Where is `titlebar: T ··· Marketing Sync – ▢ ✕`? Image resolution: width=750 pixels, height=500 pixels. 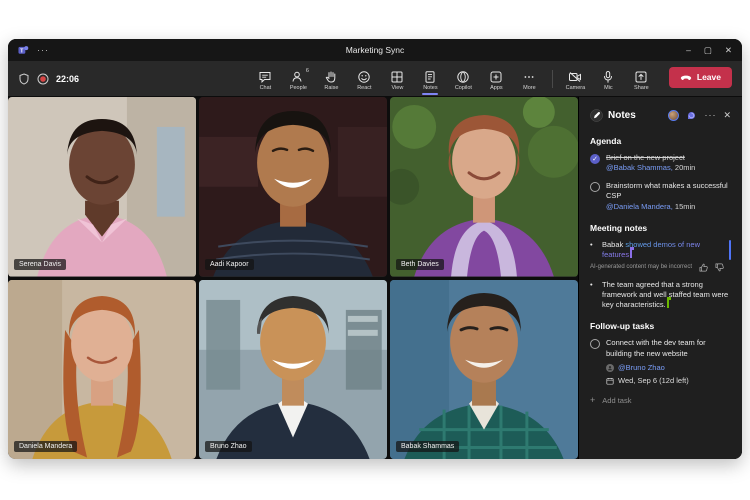
titlebar: T ··· Marketing Sync – ▢ ✕ is located at coordinates (375, 50).